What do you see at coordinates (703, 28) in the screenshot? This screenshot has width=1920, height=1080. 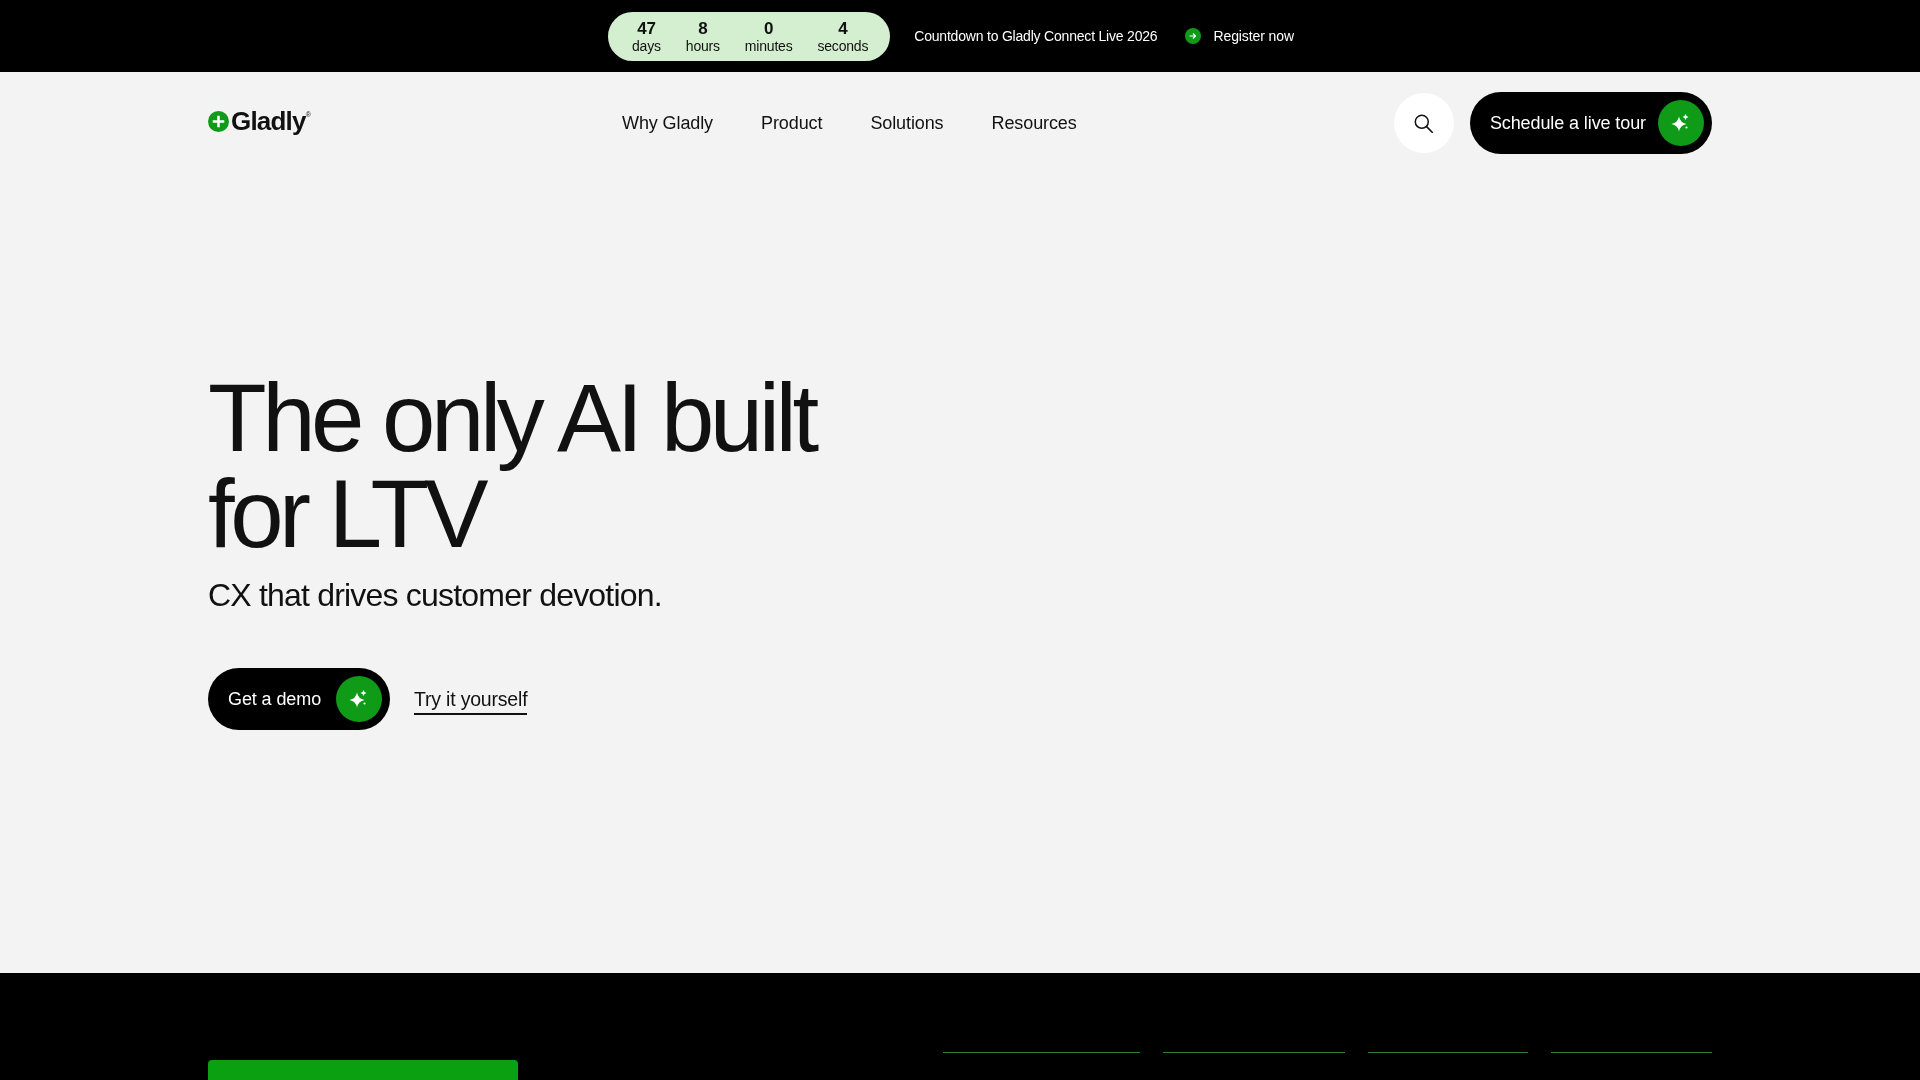 I see `countdown-number: 8` at bounding box center [703, 28].